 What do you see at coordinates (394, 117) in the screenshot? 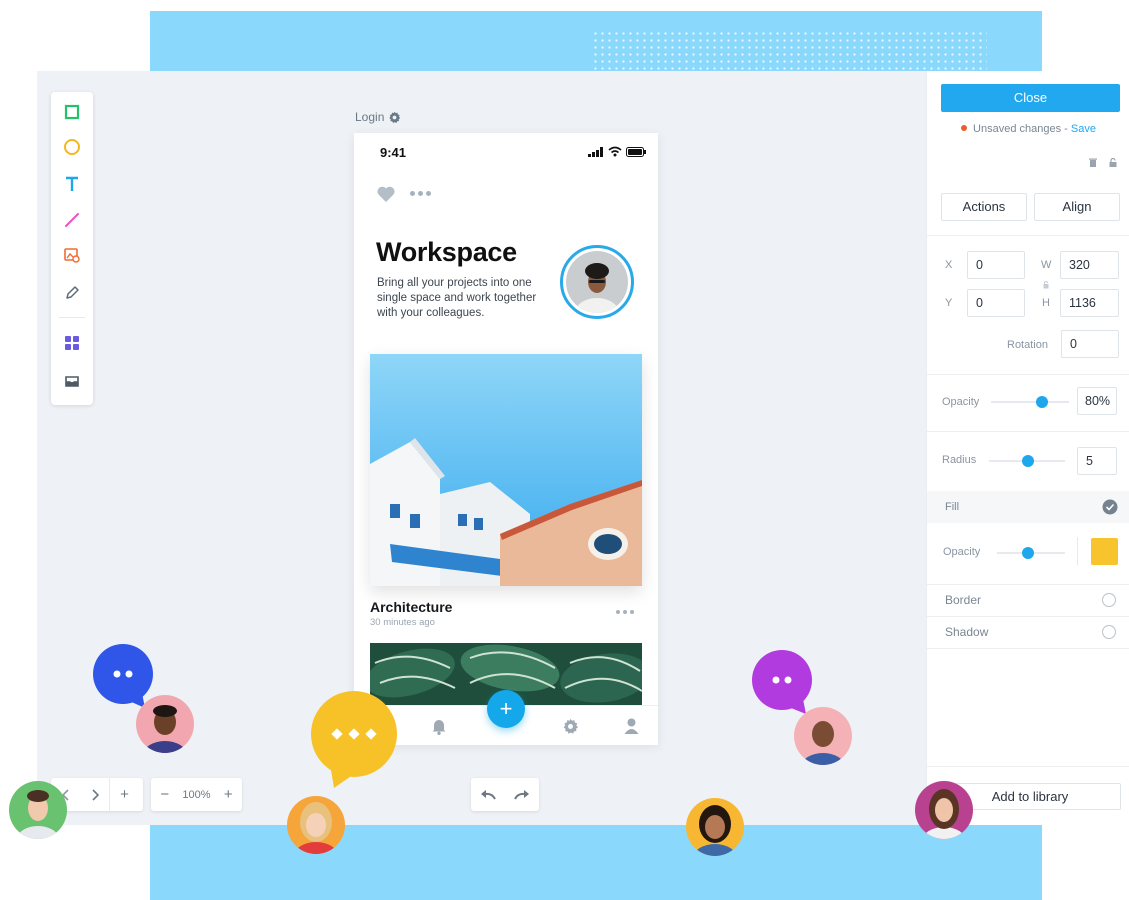
I see `gear-icon` at bounding box center [394, 117].